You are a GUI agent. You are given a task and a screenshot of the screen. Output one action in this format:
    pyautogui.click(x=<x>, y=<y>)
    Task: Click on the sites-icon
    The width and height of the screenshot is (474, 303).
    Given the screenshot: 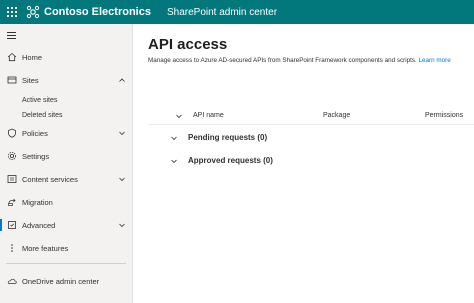 What is the action you would take?
    pyautogui.click(x=12, y=80)
    